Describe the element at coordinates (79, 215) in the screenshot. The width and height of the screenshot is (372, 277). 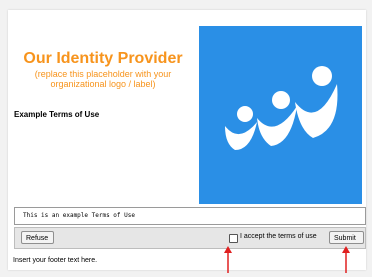
I see `terms-text: This is an example Terms of Use` at that location.